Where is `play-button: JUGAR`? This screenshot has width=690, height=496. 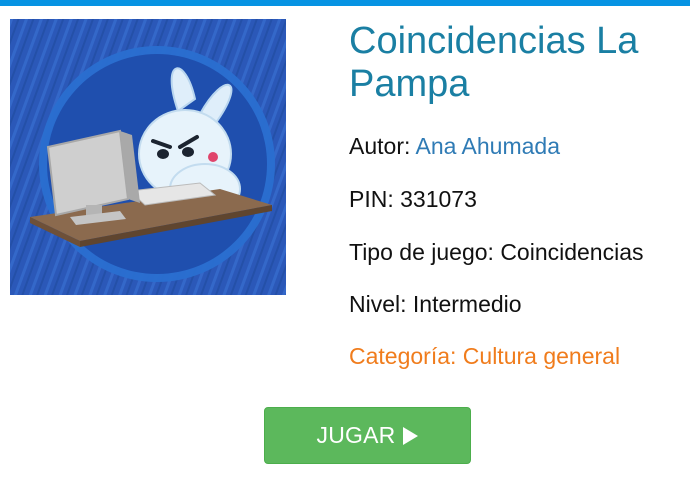 play-button: JUGAR is located at coordinates (367, 435).